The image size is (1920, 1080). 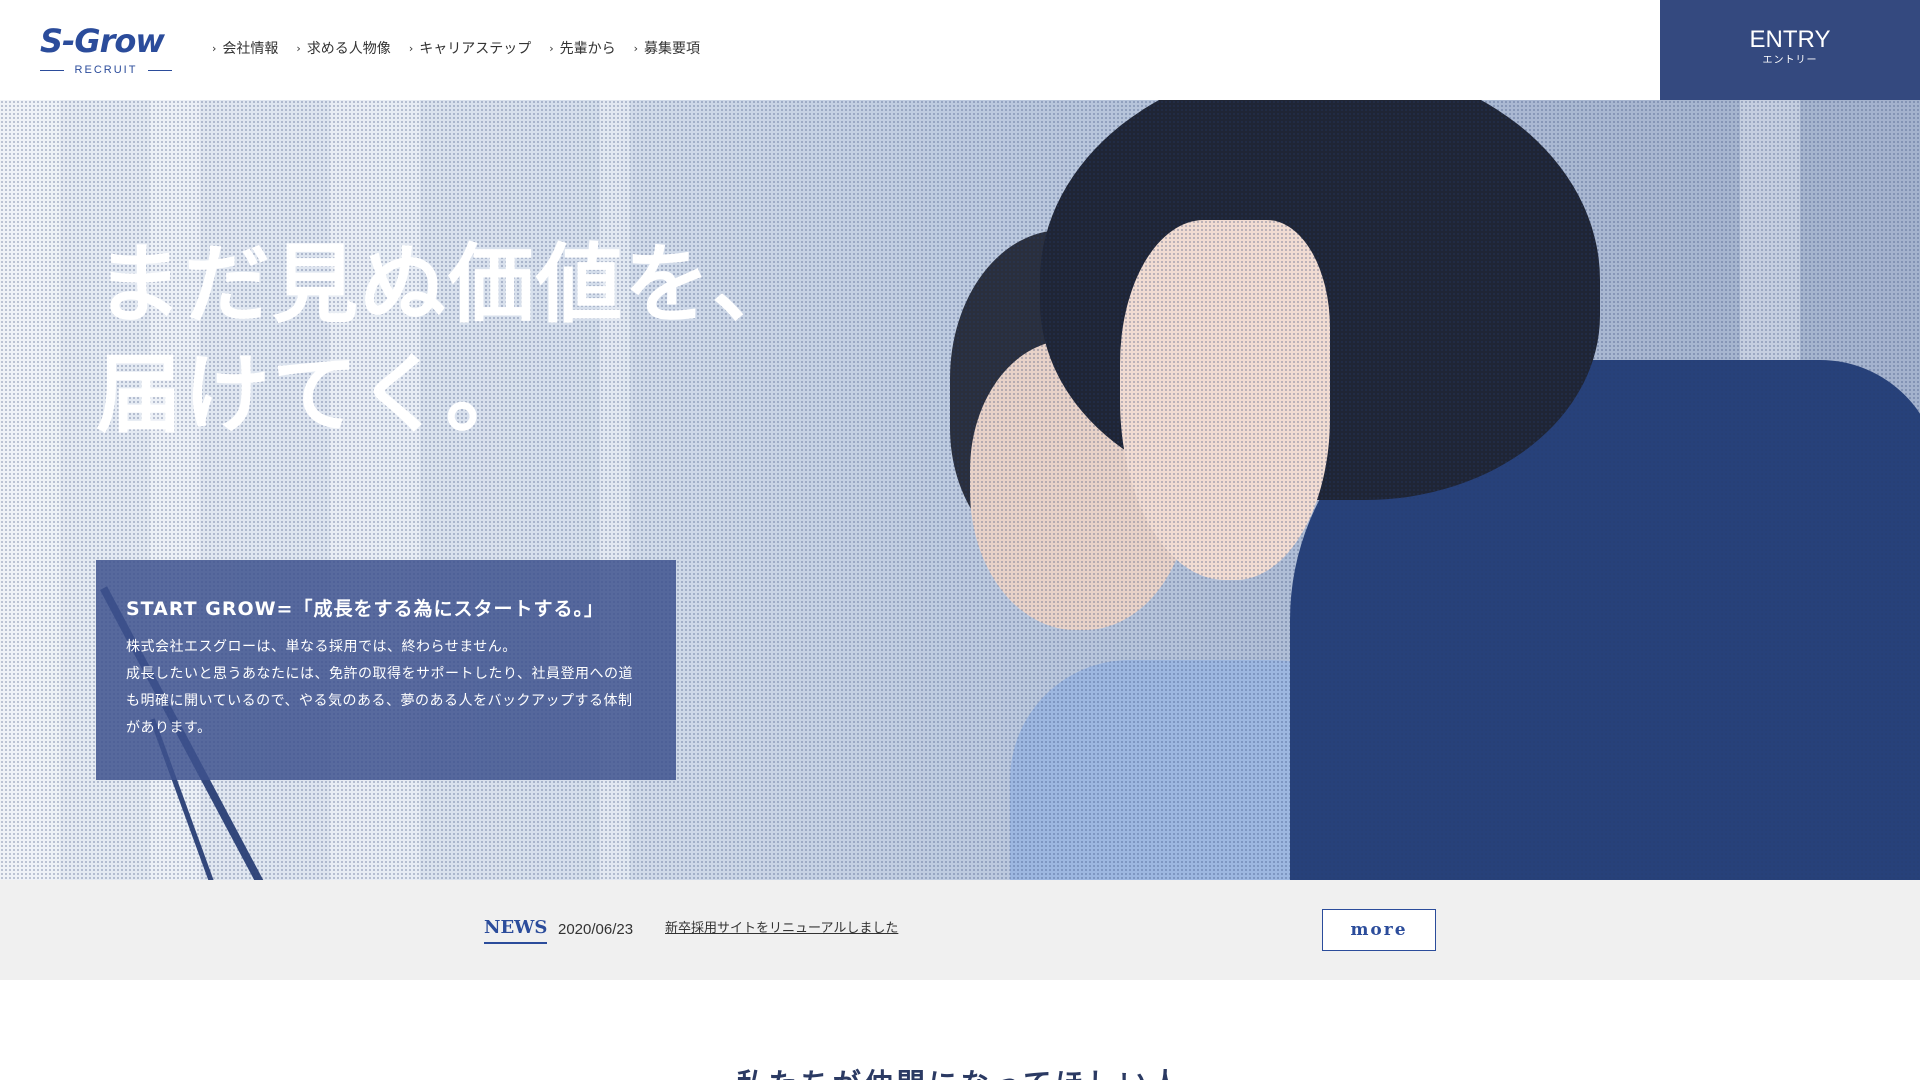 I want to click on recruit-section: 私たちが仲間になってほしい人, so click(x=960, y=1030).